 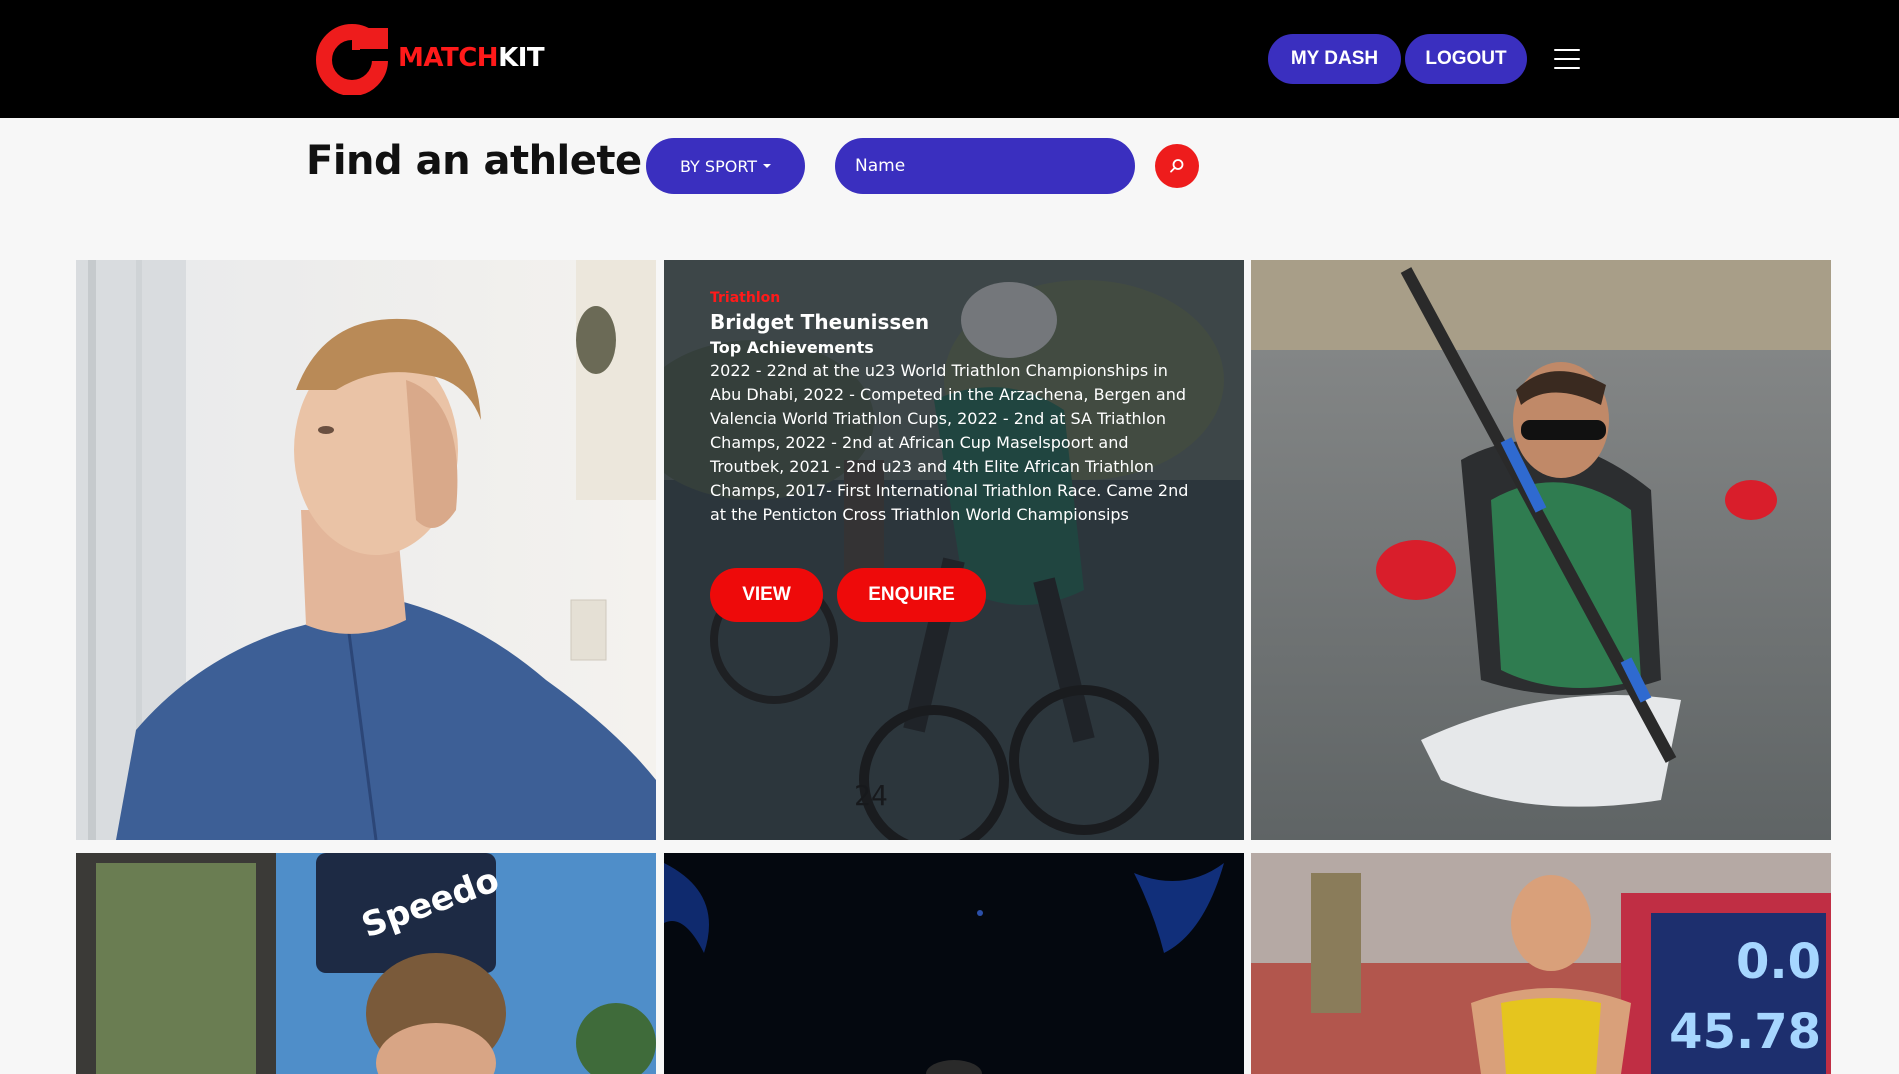 I want to click on sport-filter-label: BY SPORT, so click(x=718, y=166).